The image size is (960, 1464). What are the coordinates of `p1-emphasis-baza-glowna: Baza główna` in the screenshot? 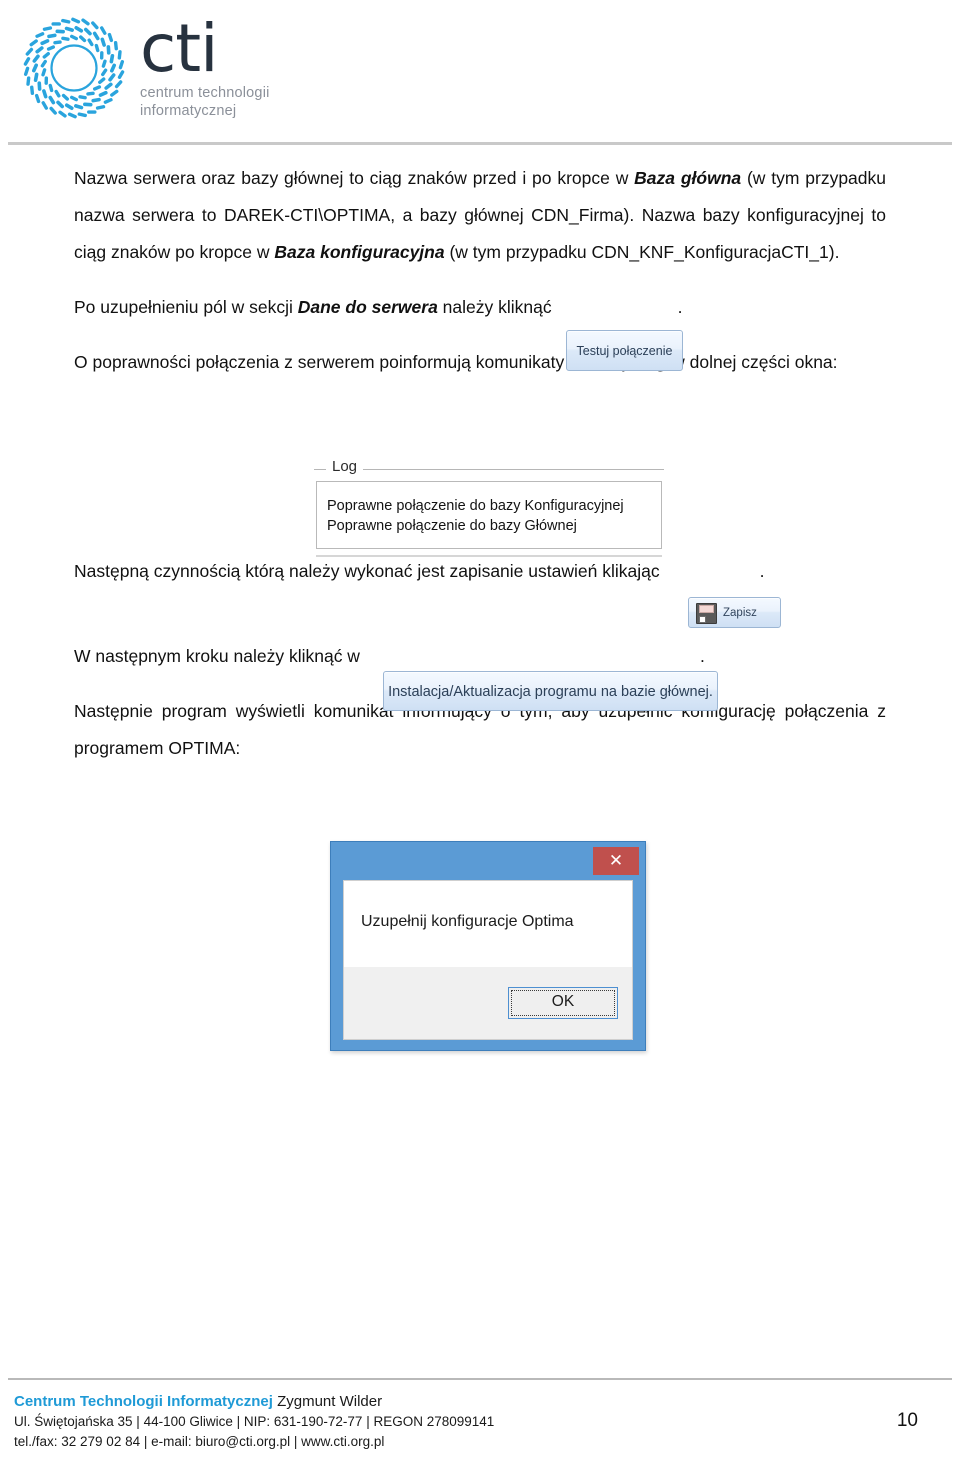 It's located at (688, 178).